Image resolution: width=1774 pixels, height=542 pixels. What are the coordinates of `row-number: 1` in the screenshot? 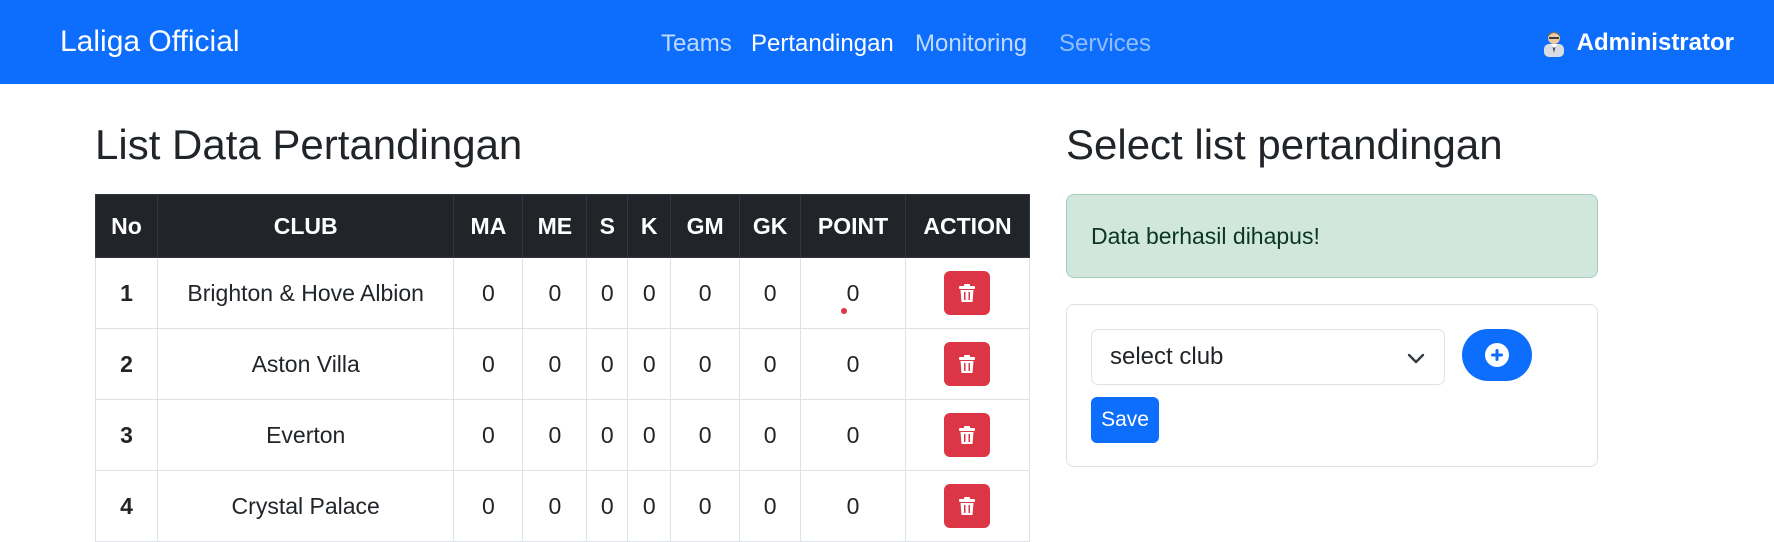 It's located at (126, 293).